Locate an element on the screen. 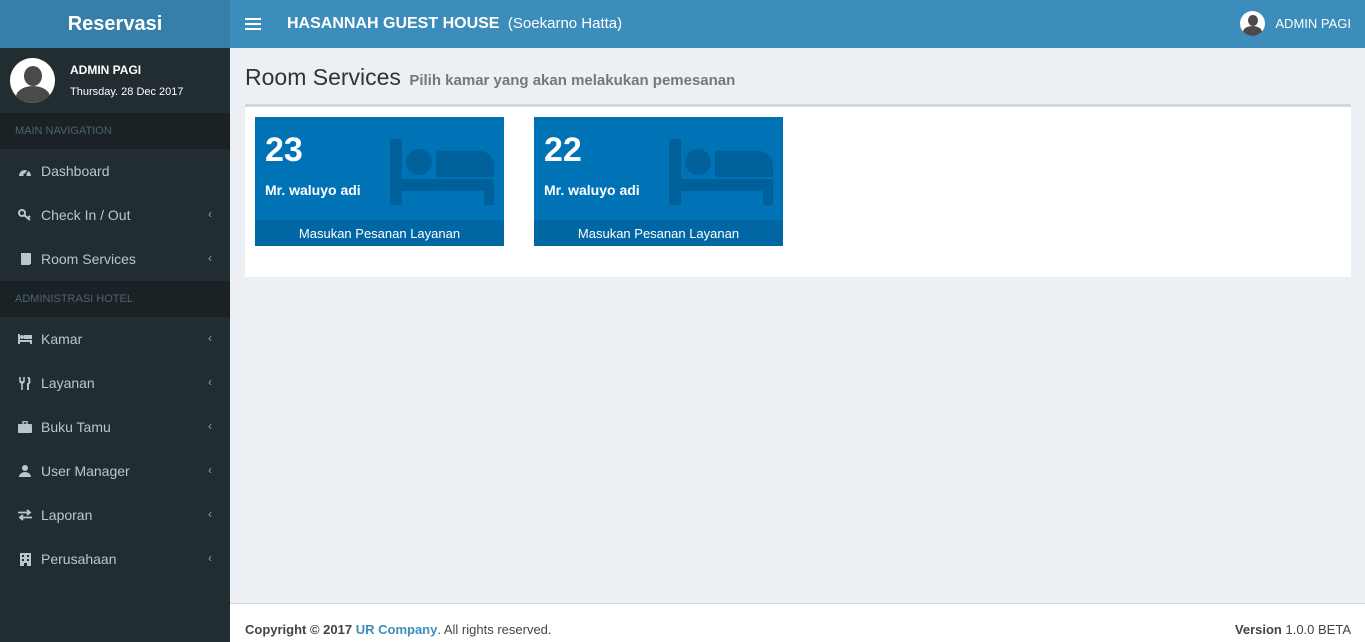 The image size is (1365, 642). room-number: 22 is located at coordinates (563, 150).